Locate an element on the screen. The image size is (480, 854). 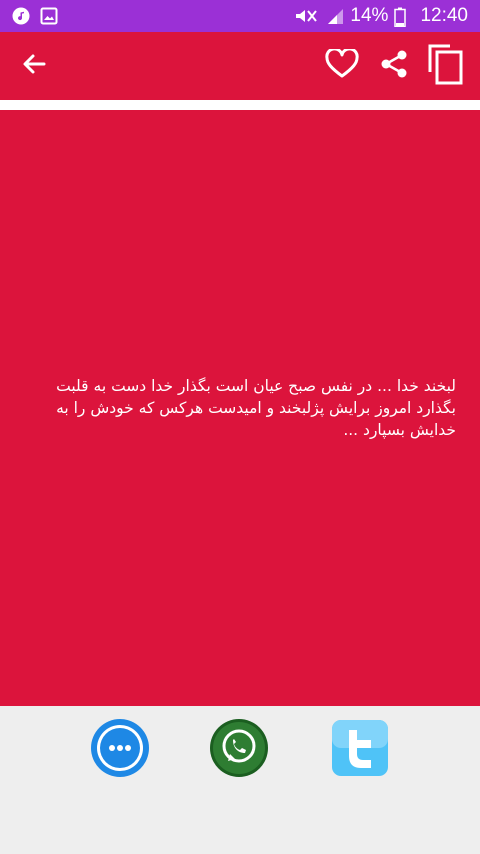
share-icon is located at coordinates (394, 66).